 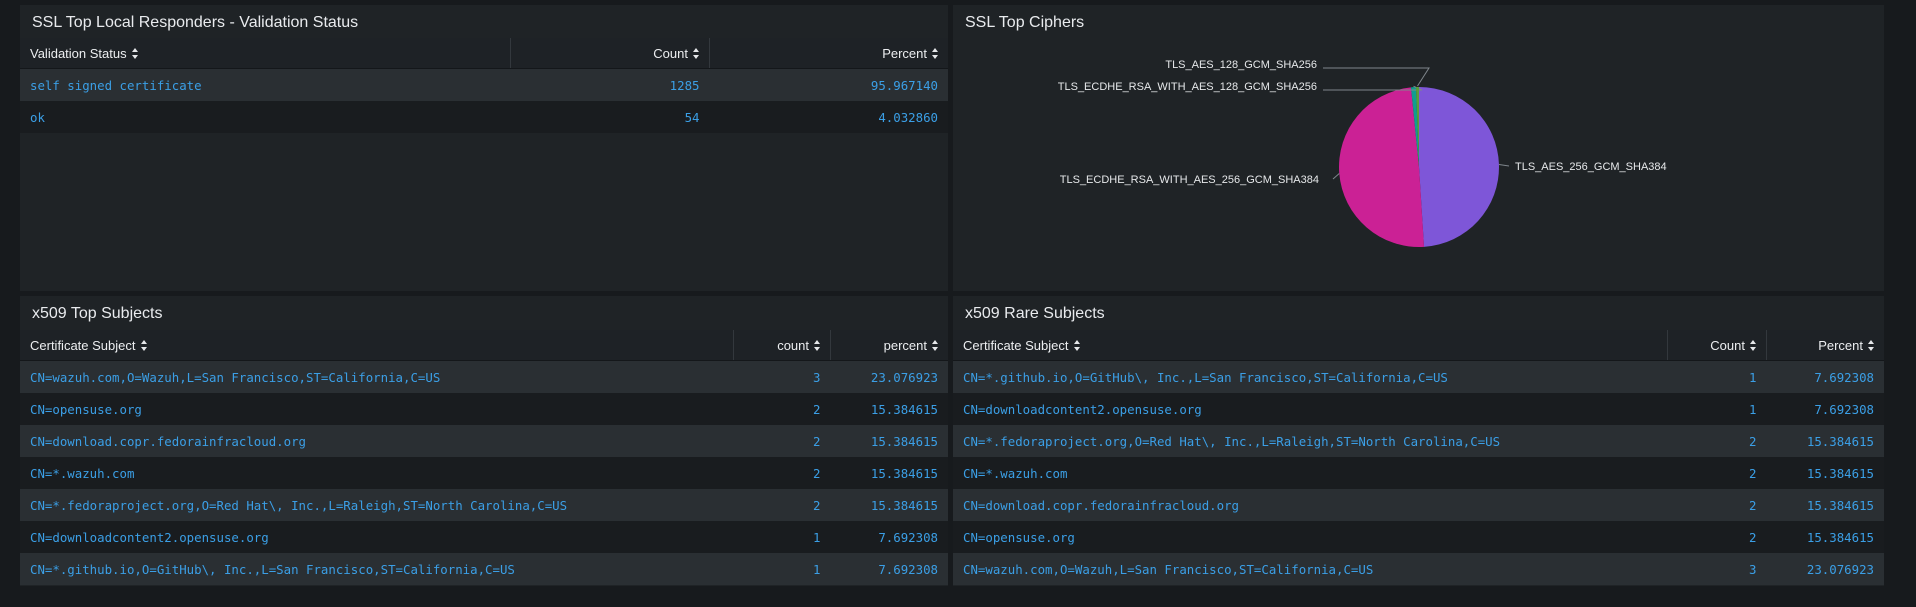 What do you see at coordinates (97, 313) in the screenshot?
I see `panel-title: x509 Top Subjects` at bounding box center [97, 313].